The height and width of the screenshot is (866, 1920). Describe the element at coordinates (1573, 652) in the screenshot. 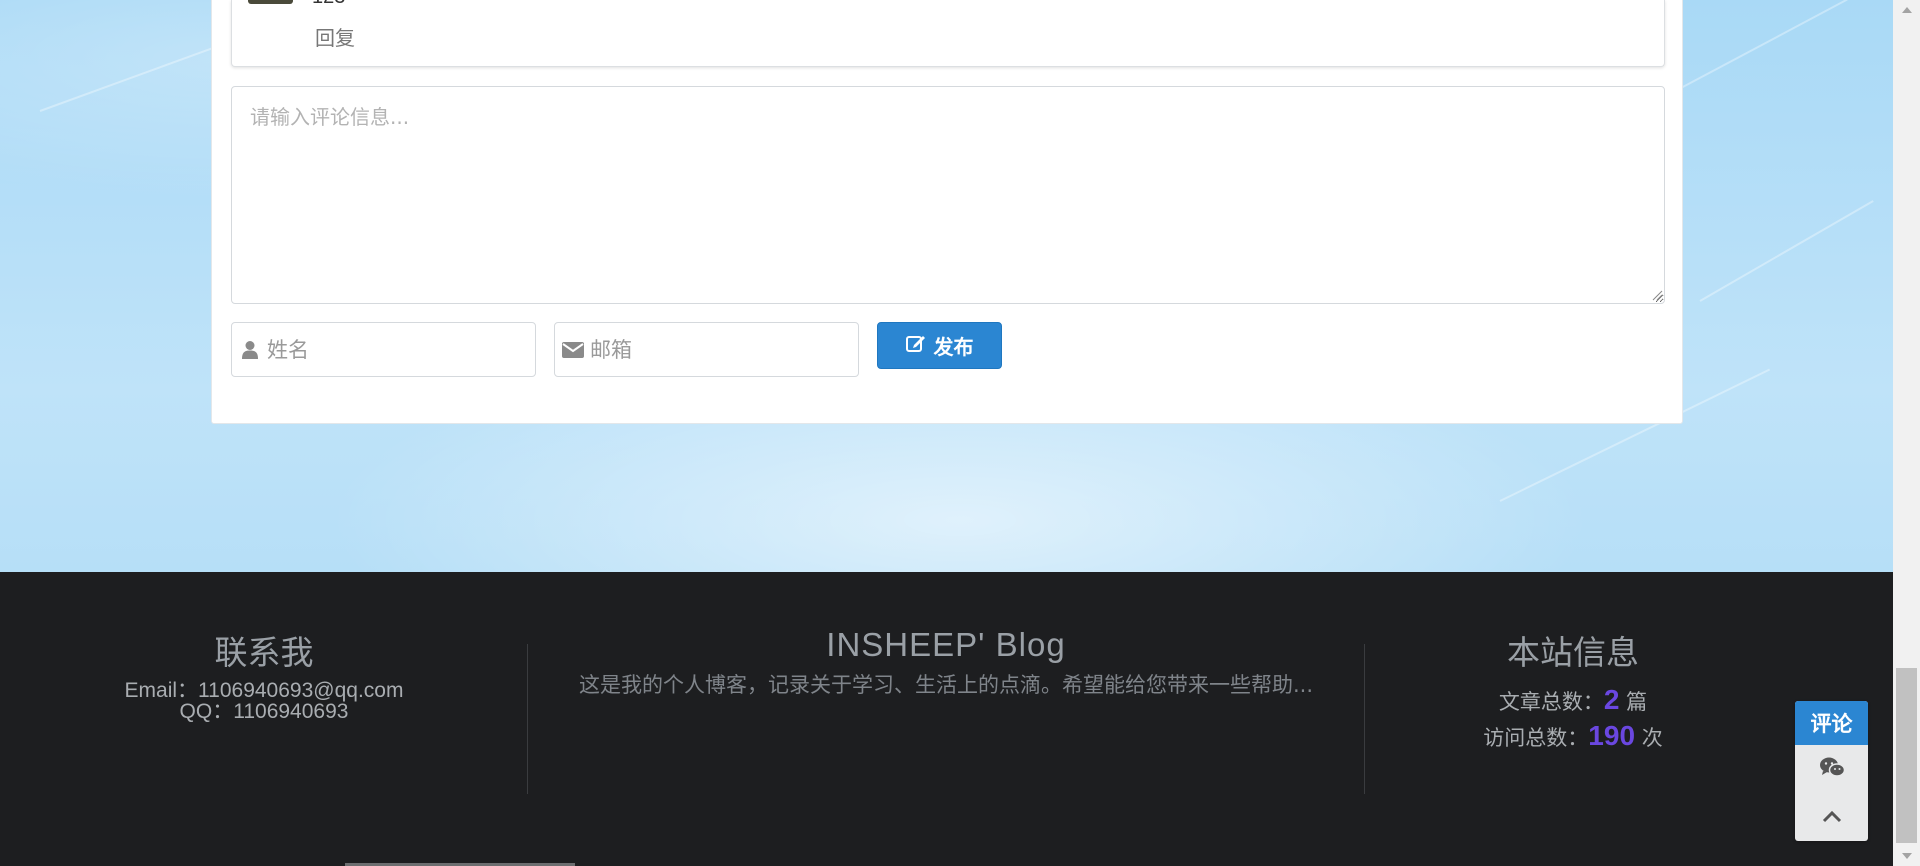

I see `site-info-title: 本站信息` at that location.